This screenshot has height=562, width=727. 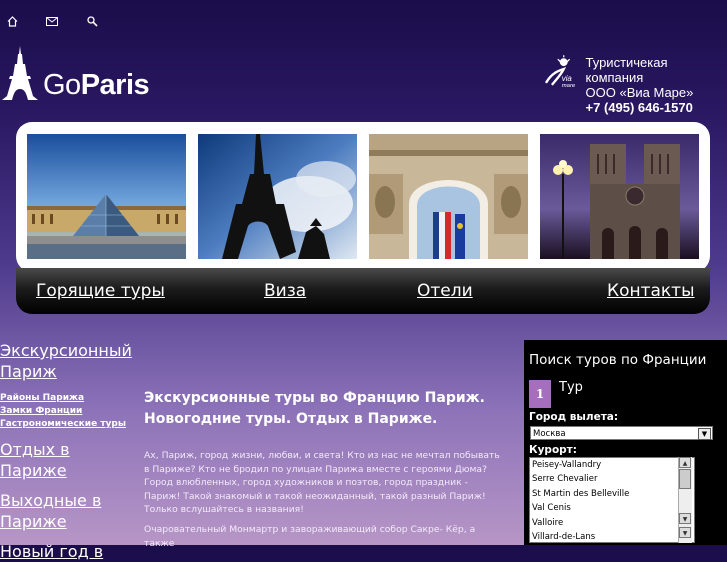 What do you see at coordinates (553, 450) in the screenshot?
I see `resort-label: Курорт:` at bounding box center [553, 450].